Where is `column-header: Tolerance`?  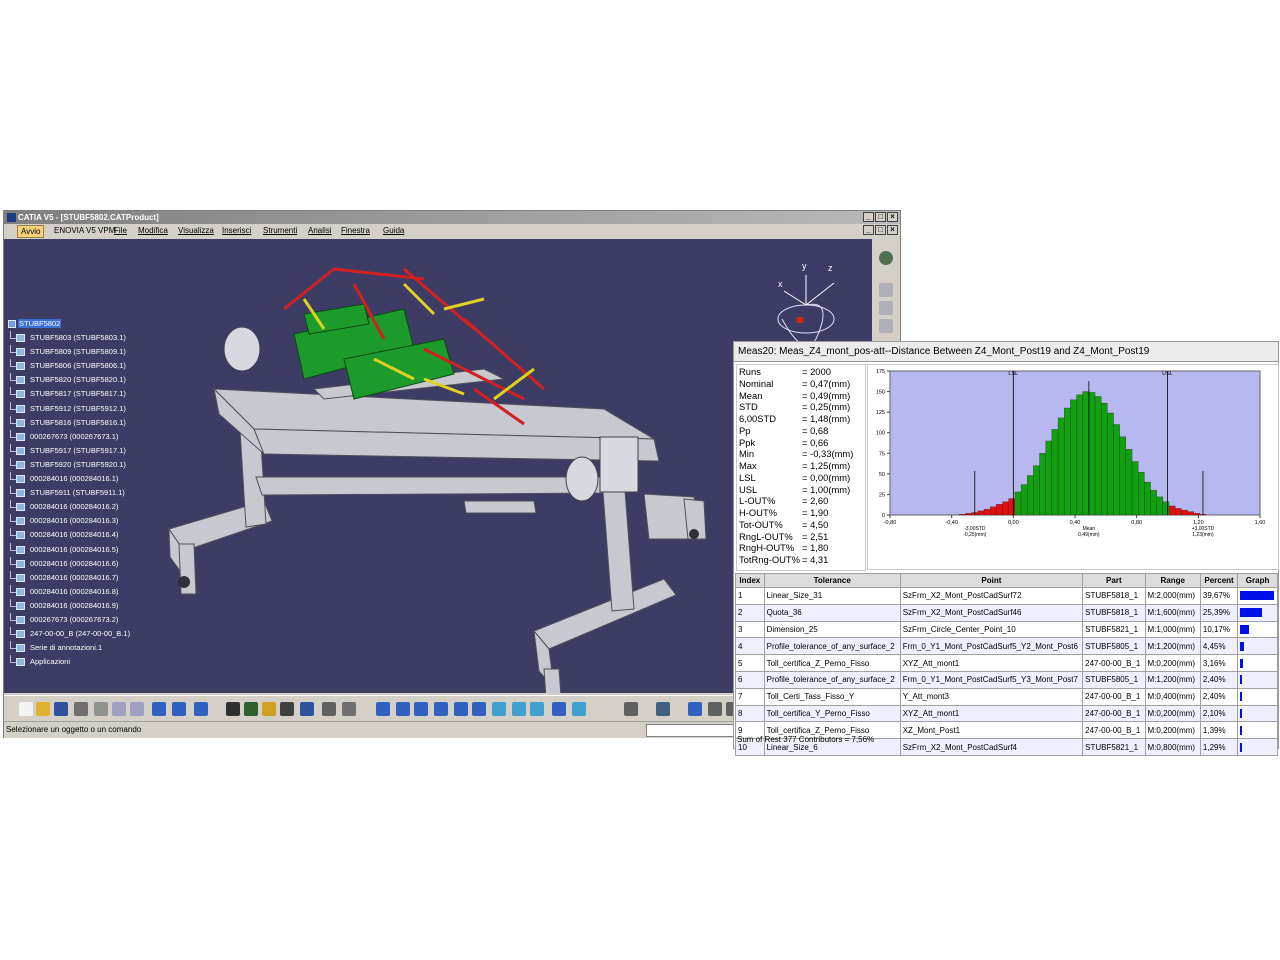
column-header: Tolerance is located at coordinates (832, 580).